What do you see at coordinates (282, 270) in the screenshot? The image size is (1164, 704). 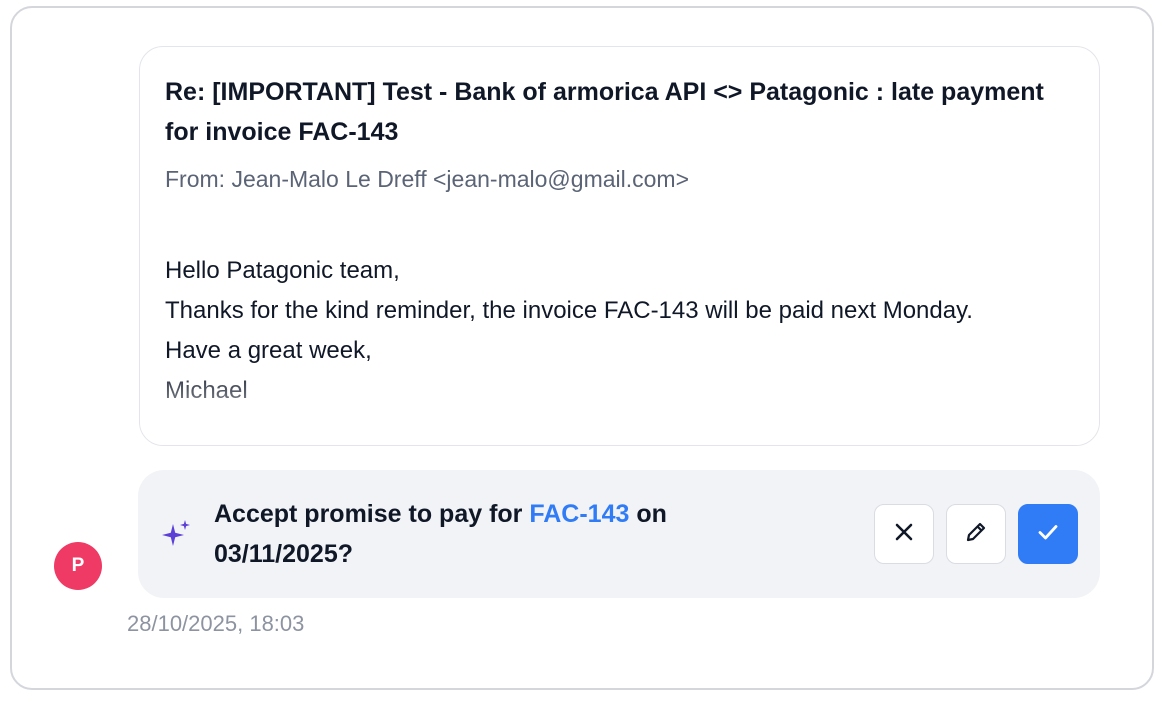 I see `email-body-line: Hello Patagonic team,` at bounding box center [282, 270].